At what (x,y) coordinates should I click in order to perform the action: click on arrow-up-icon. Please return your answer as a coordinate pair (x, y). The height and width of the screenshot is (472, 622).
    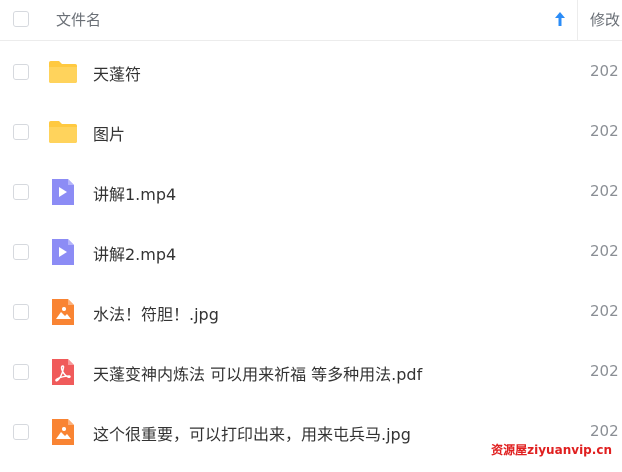
    Looking at the image, I should click on (560, 19).